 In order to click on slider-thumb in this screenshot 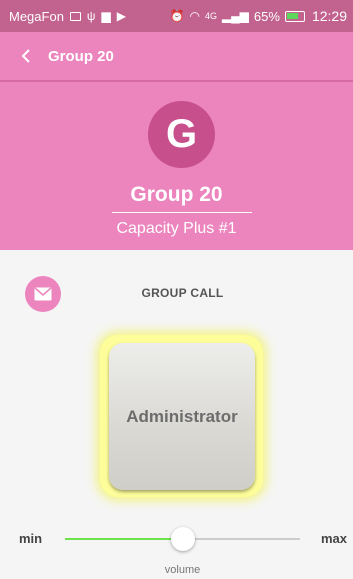, I will do `click(182, 539)`.